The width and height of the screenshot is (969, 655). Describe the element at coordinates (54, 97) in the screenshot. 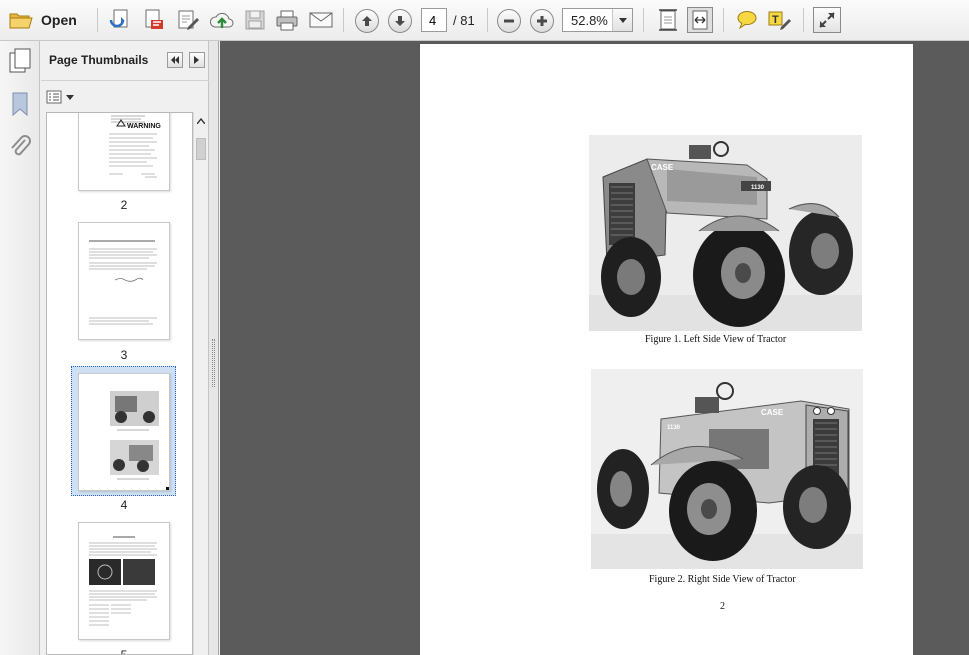

I see `options-list-icon` at that location.